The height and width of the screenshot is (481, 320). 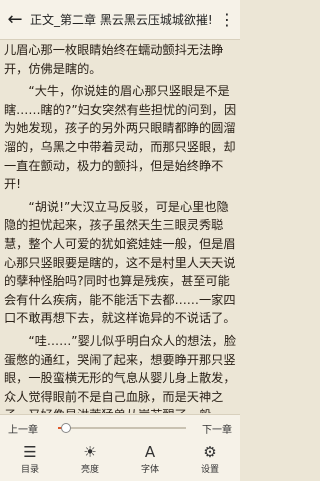 I want to click on table-of-contents-button: ☰ 目录, so click(x=30, y=461).